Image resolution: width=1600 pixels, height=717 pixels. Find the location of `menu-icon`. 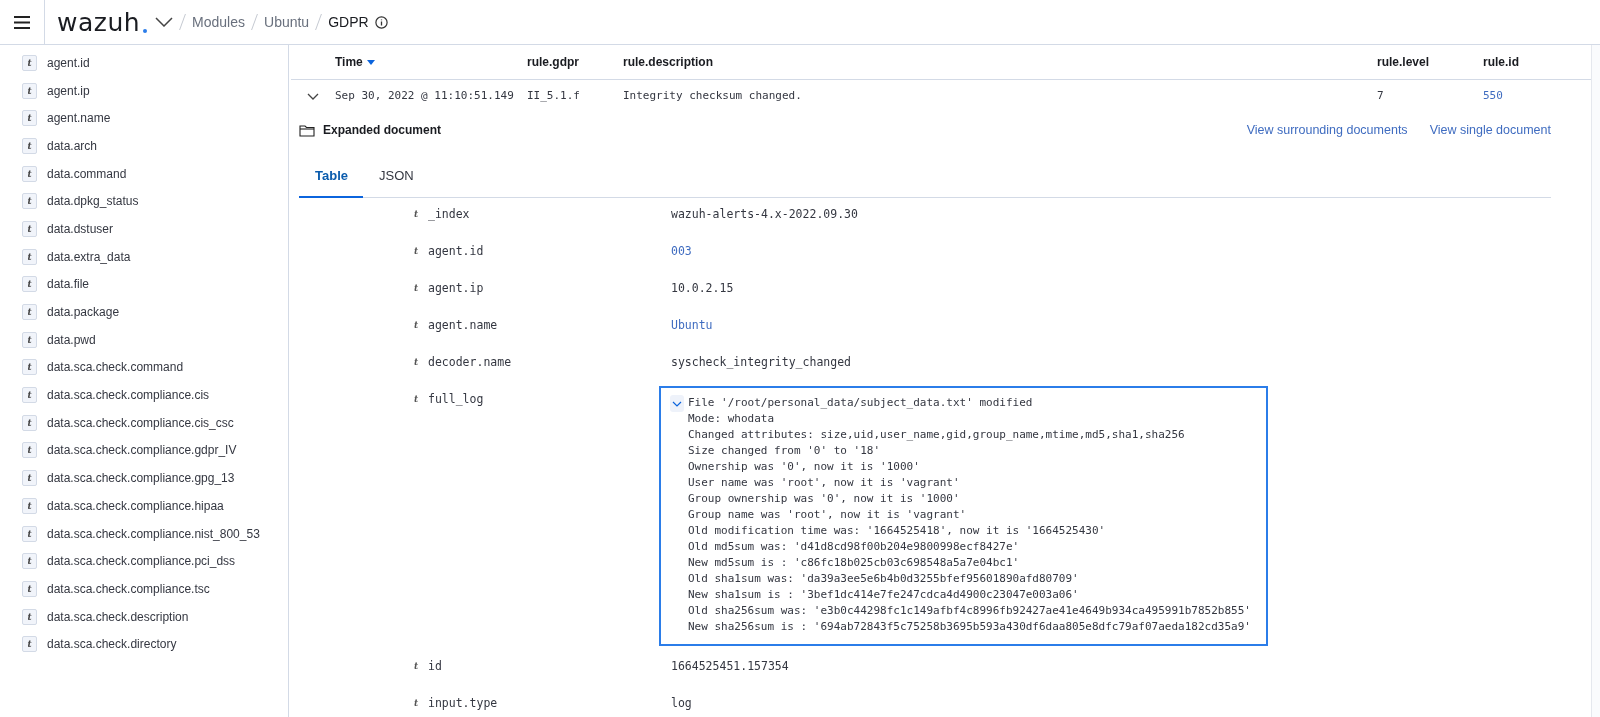

menu-icon is located at coordinates (22, 22).